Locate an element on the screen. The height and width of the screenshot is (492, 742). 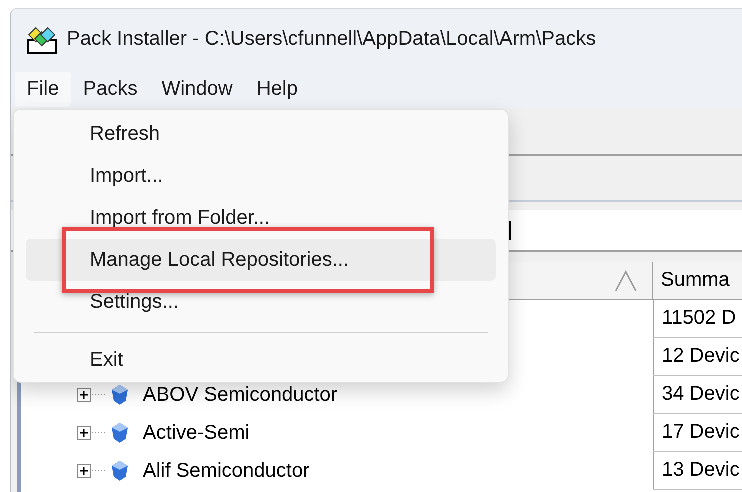
table-cell: 11502 D is located at coordinates (697, 319).